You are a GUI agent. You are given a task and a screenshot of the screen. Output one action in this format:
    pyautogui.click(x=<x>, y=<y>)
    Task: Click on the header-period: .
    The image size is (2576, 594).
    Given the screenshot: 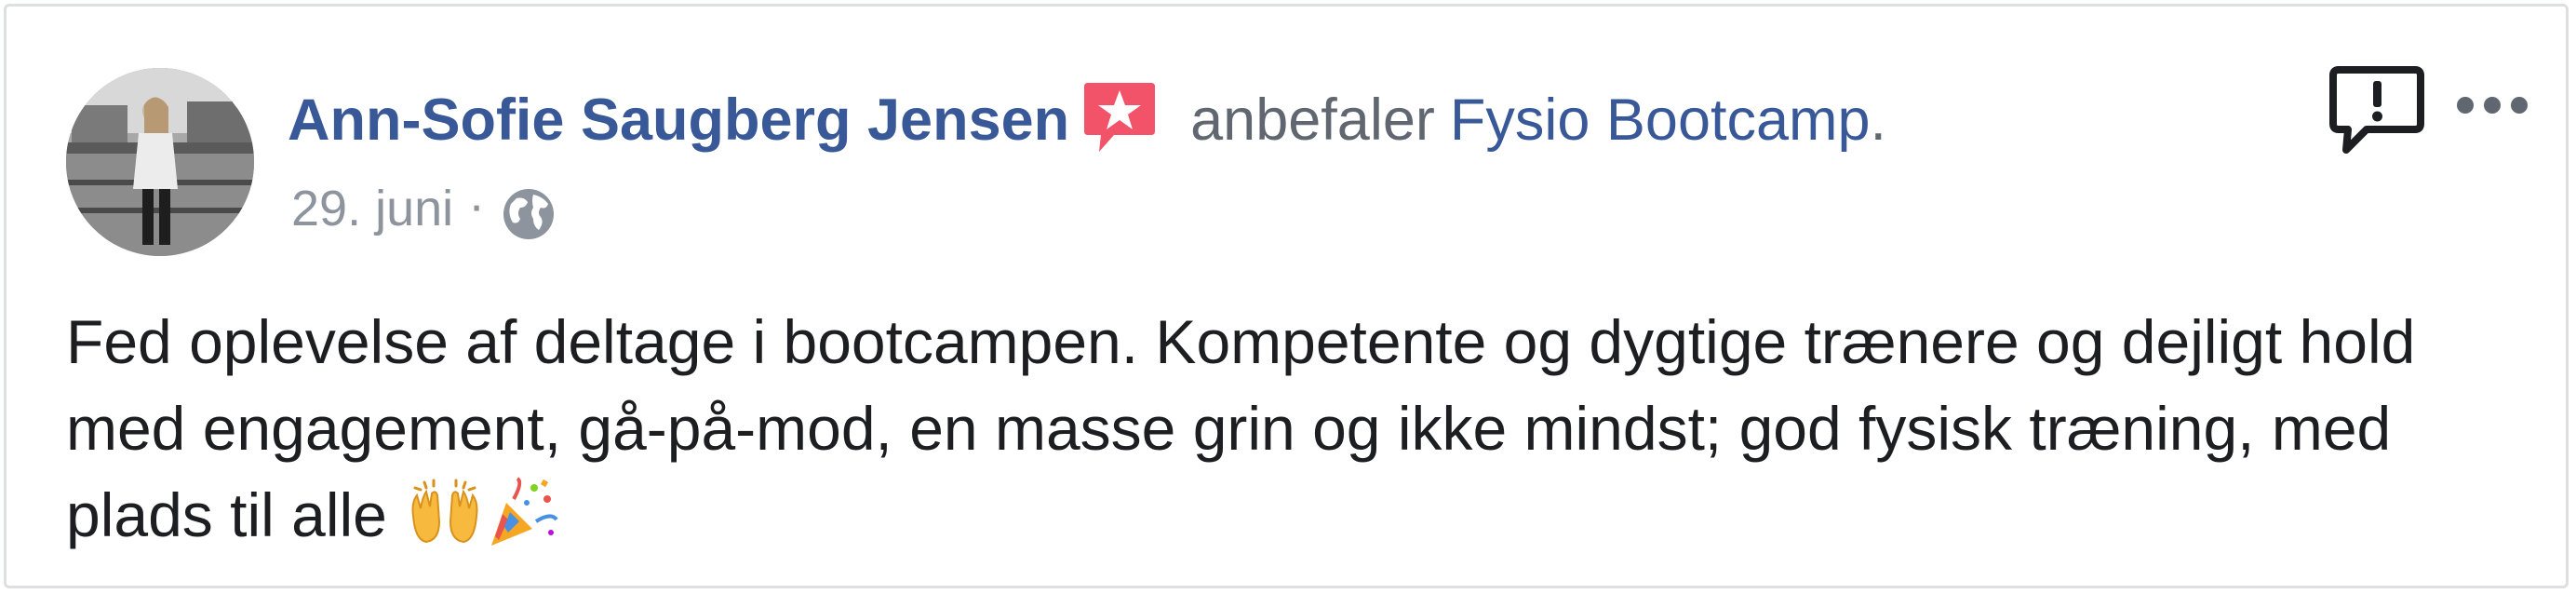 What is the action you would take?
    pyautogui.click(x=1878, y=121)
    